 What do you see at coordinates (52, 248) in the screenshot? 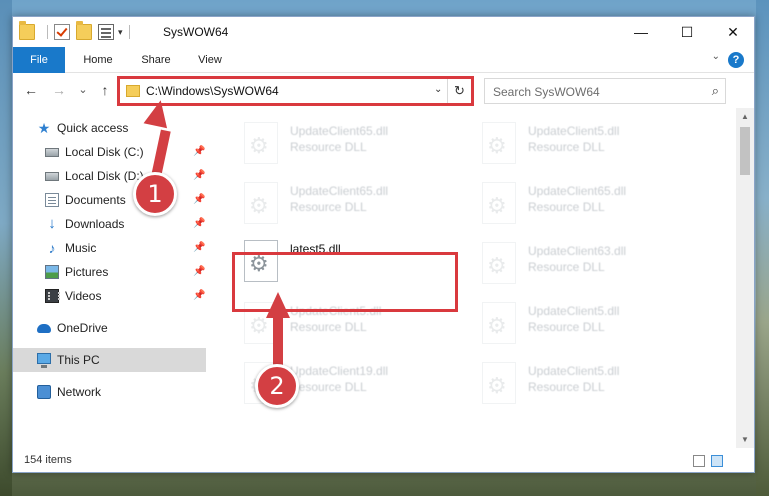
I see `music-icon: ♪` at bounding box center [52, 248].